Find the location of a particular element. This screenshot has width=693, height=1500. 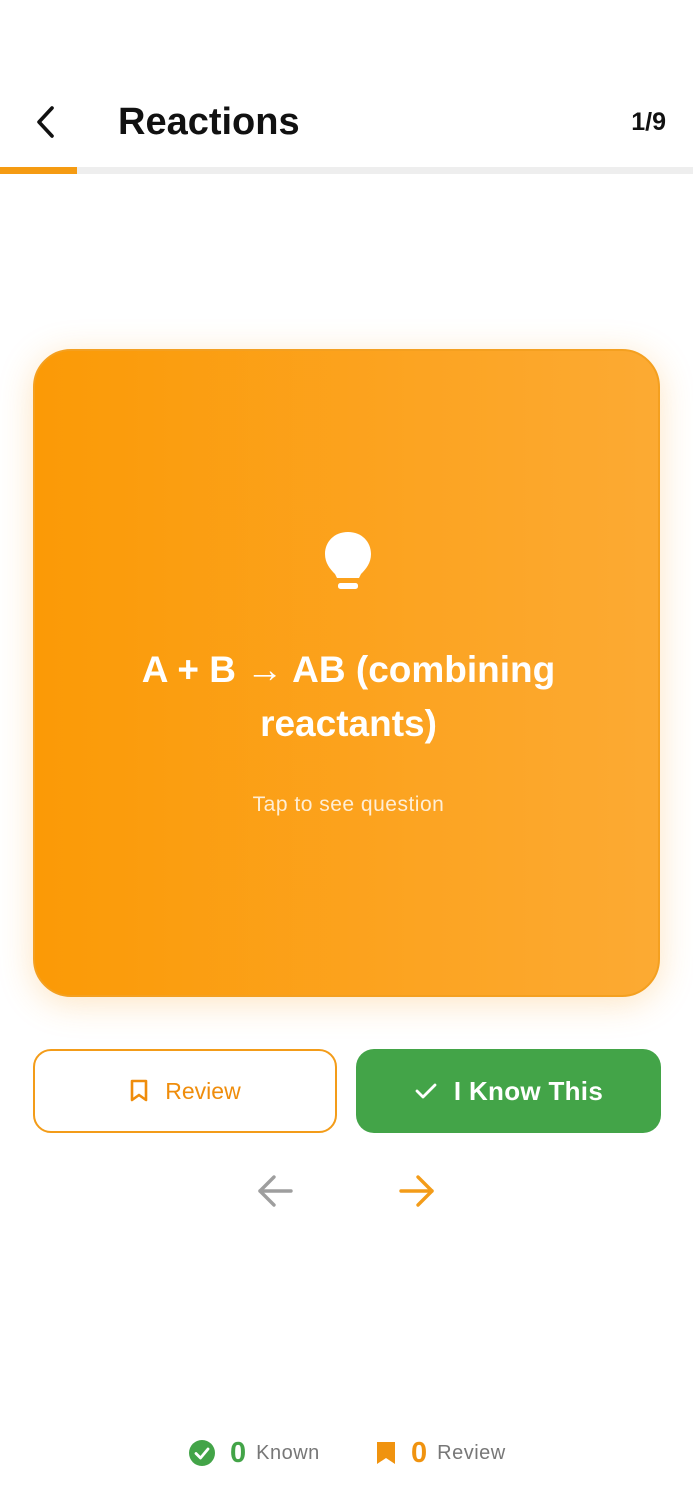

arrow-left-icon is located at coordinates (275, 1191).